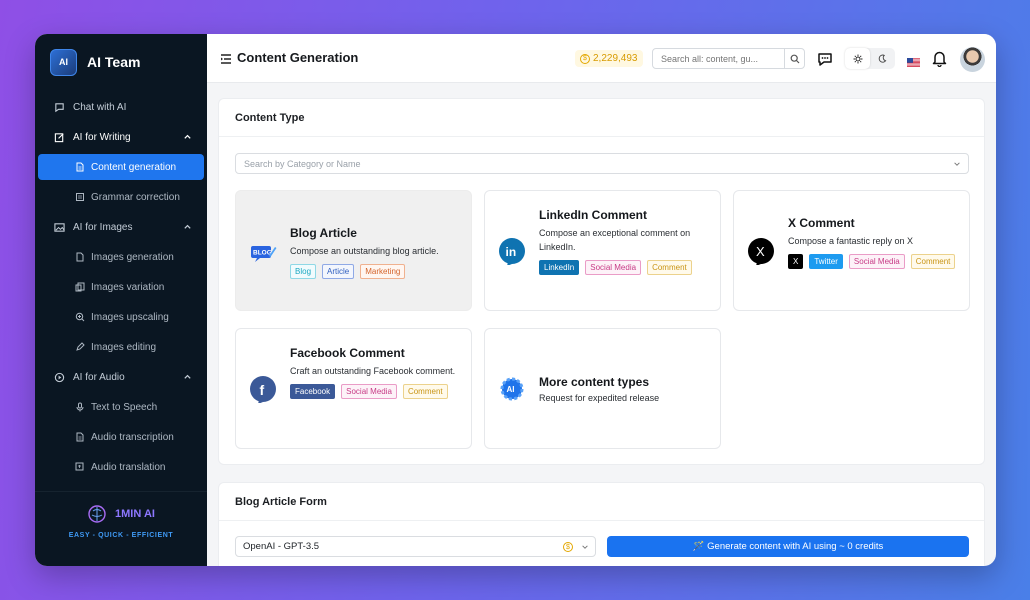  I want to click on tag: Facebook, so click(313, 391).